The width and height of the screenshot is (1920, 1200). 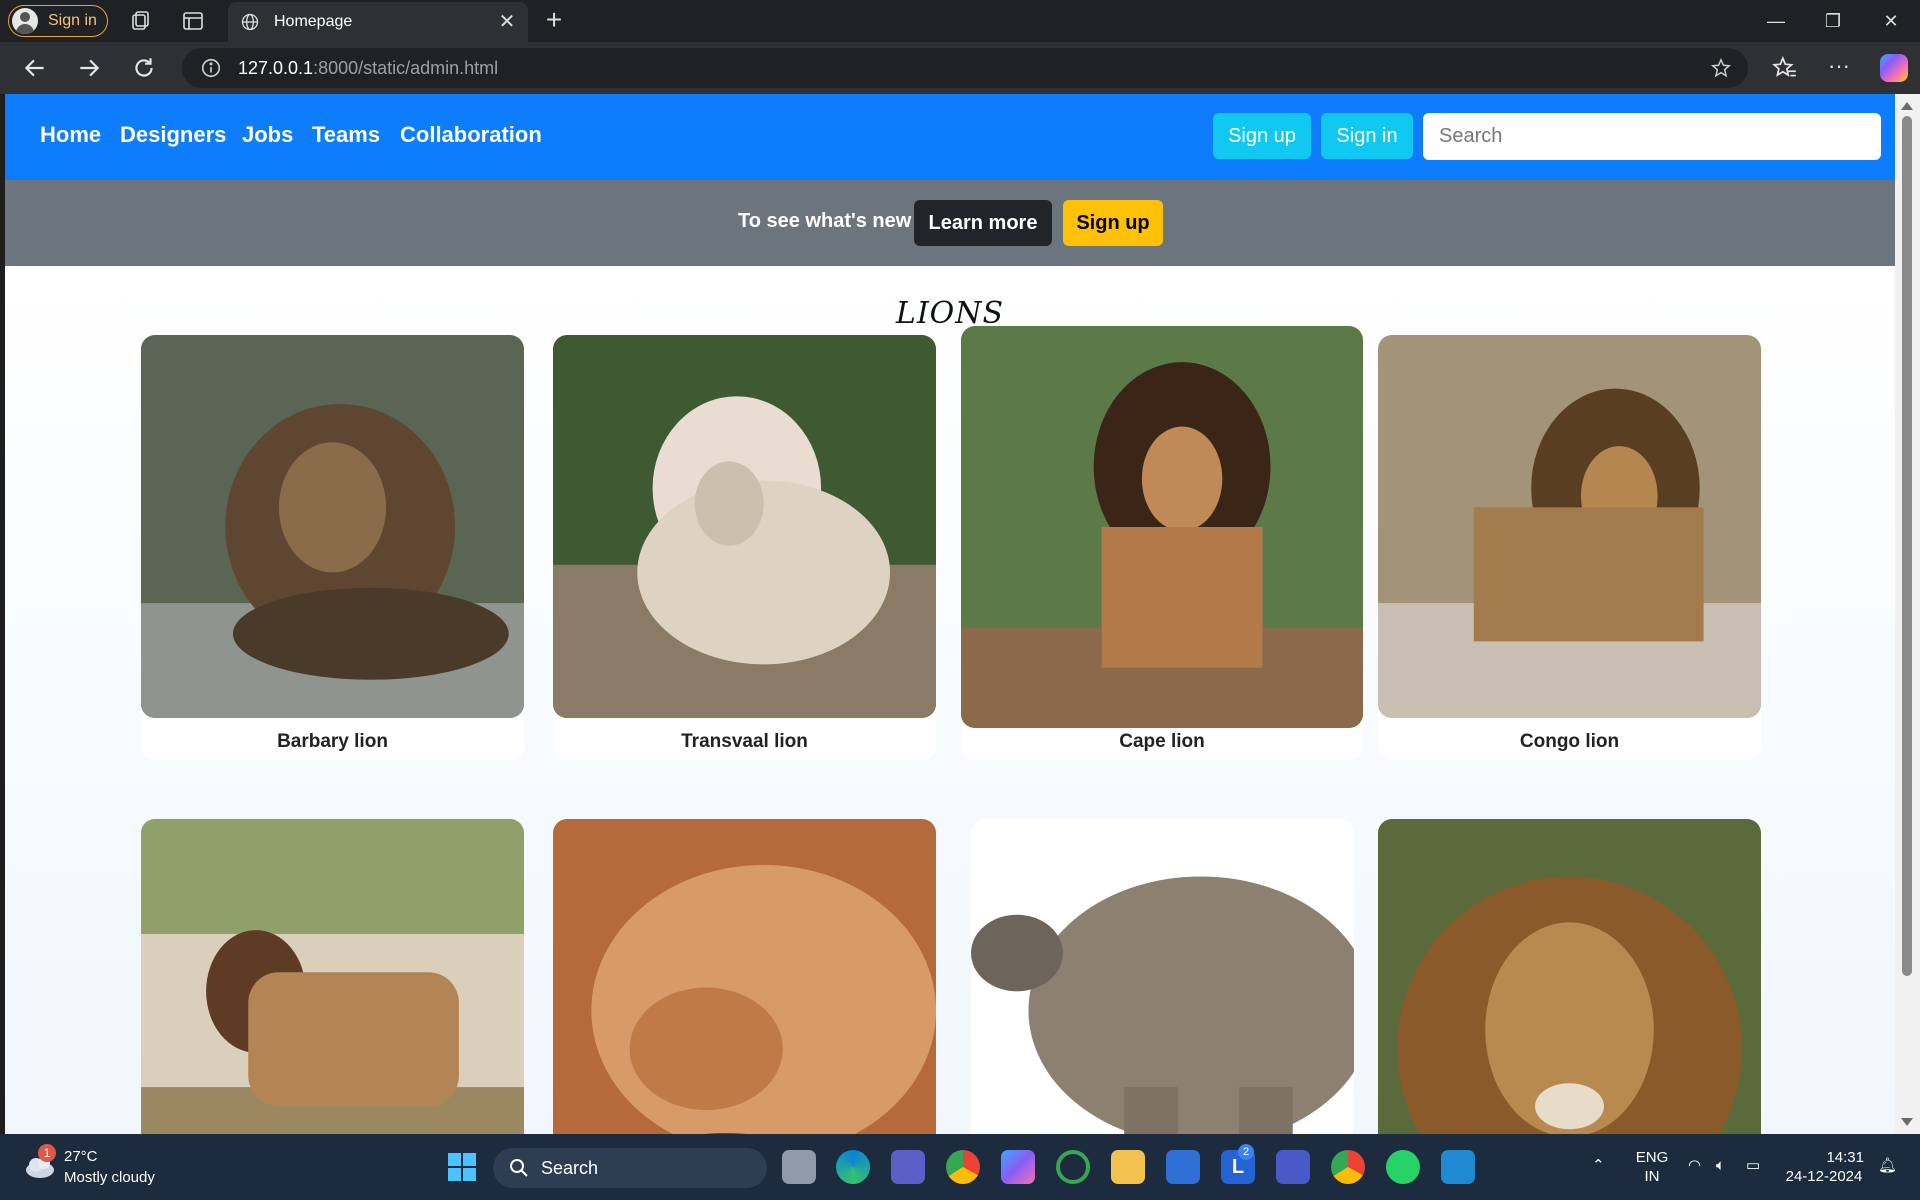 I want to click on wifi-icon: ◠, so click(x=1694, y=1165).